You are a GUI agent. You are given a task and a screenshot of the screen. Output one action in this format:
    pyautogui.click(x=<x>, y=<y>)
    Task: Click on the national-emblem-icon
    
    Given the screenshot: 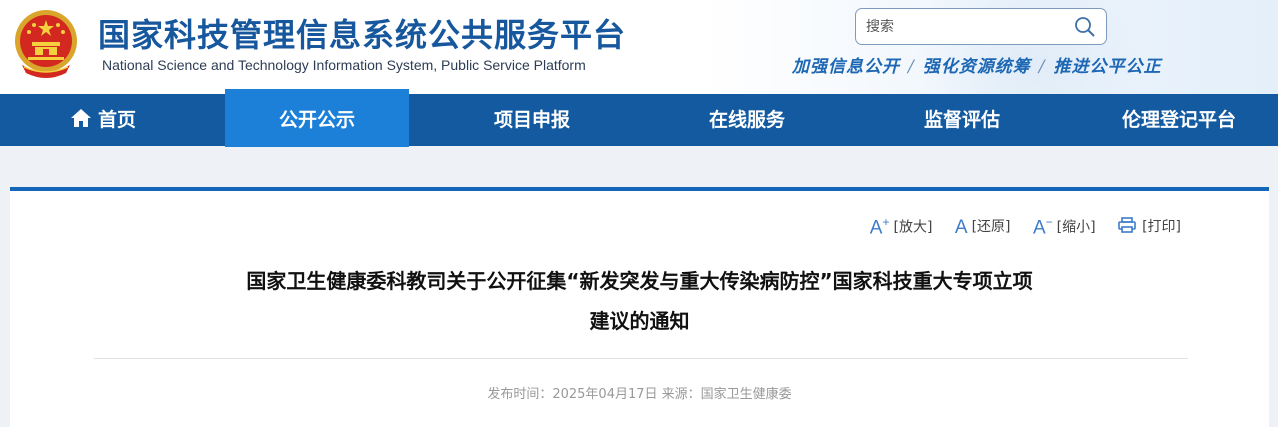 What is the action you would take?
    pyautogui.click(x=46, y=44)
    